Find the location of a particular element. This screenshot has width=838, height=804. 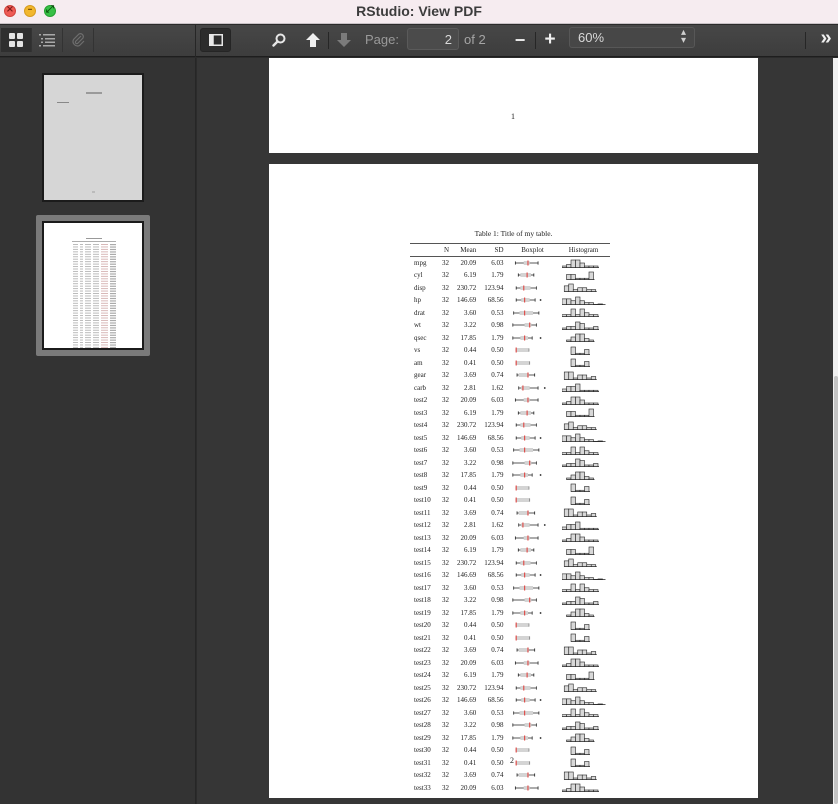

zoom-out-button: − is located at coordinates (520, 40).